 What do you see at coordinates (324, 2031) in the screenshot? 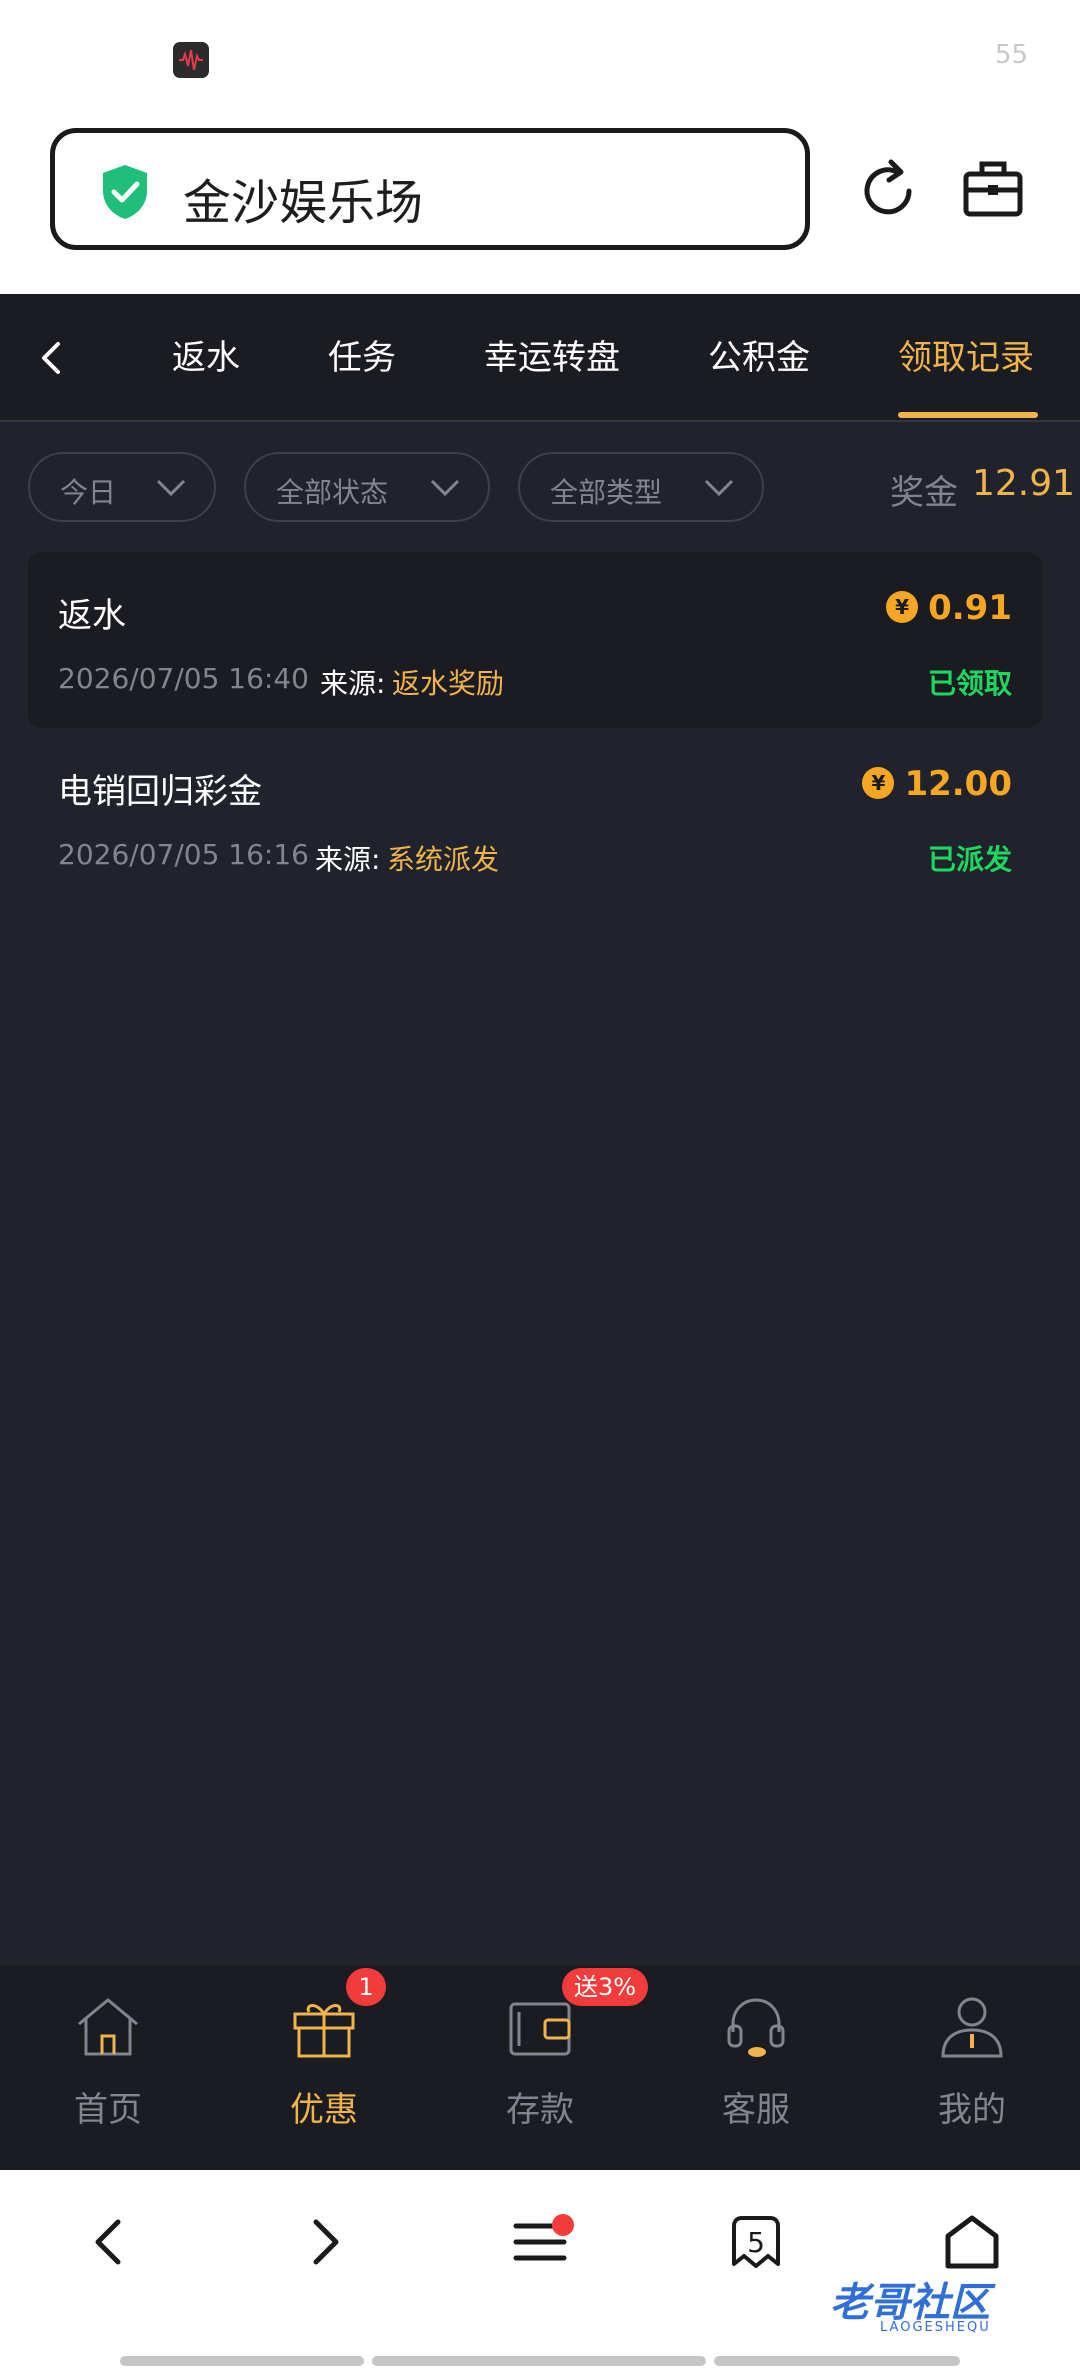
I see `gift-icon` at bounding box center [324, 2031].